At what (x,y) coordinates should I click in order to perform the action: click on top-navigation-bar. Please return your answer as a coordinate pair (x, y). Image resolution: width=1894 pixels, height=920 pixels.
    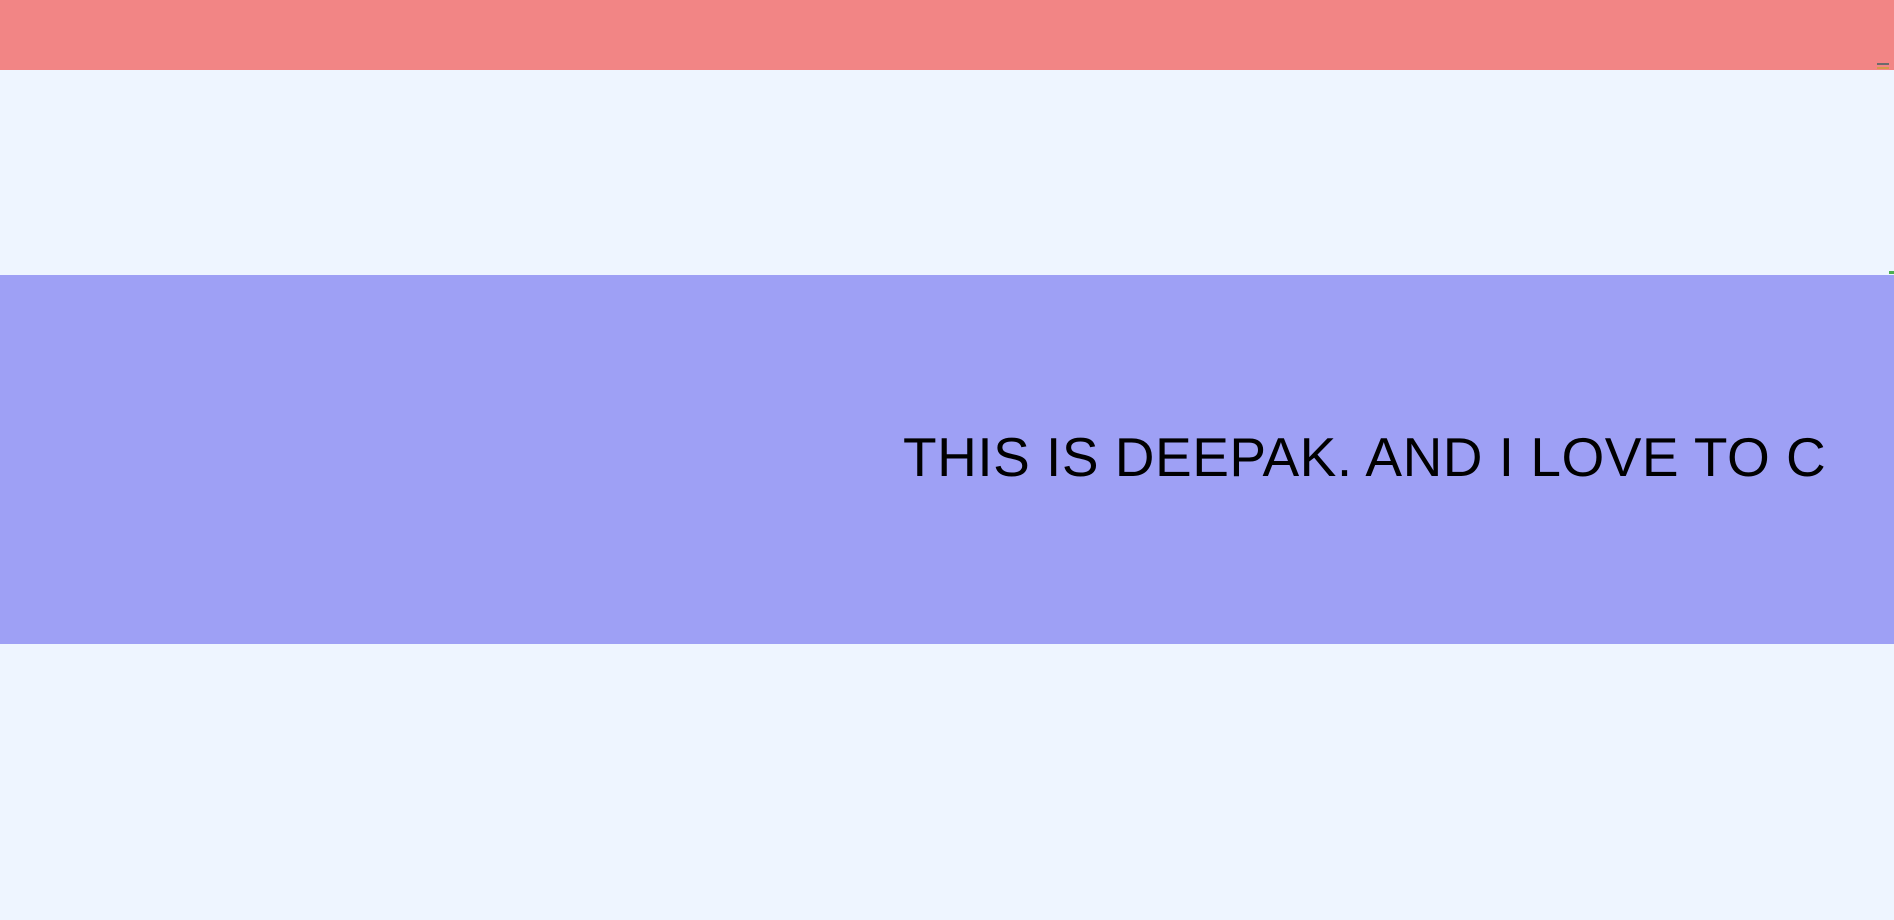
    Looking at the image, I should click on (947, 35).